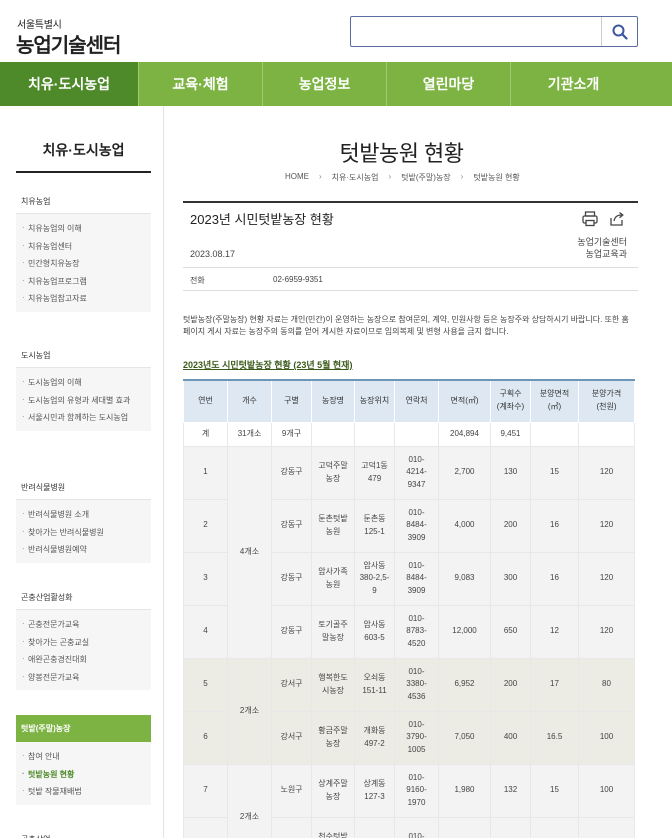  What do you see at coordinates (416, 631) in the screenshot?
I see `table-cell: 010- 8783- 4520` at bounding box center [416, 631].